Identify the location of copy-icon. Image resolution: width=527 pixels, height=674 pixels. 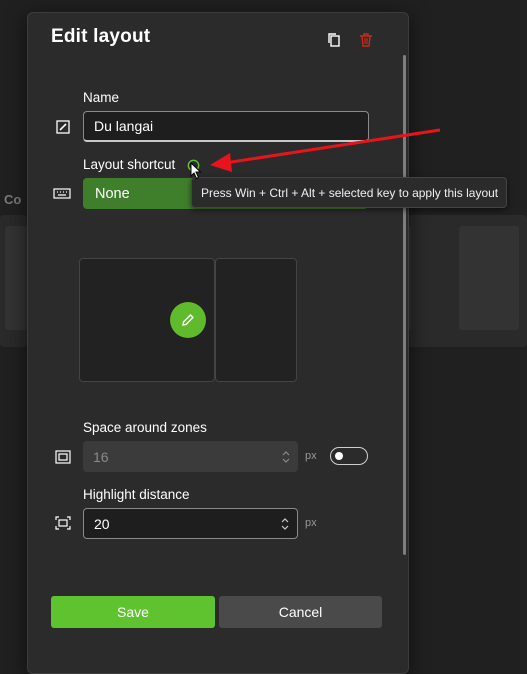
(334, 40).